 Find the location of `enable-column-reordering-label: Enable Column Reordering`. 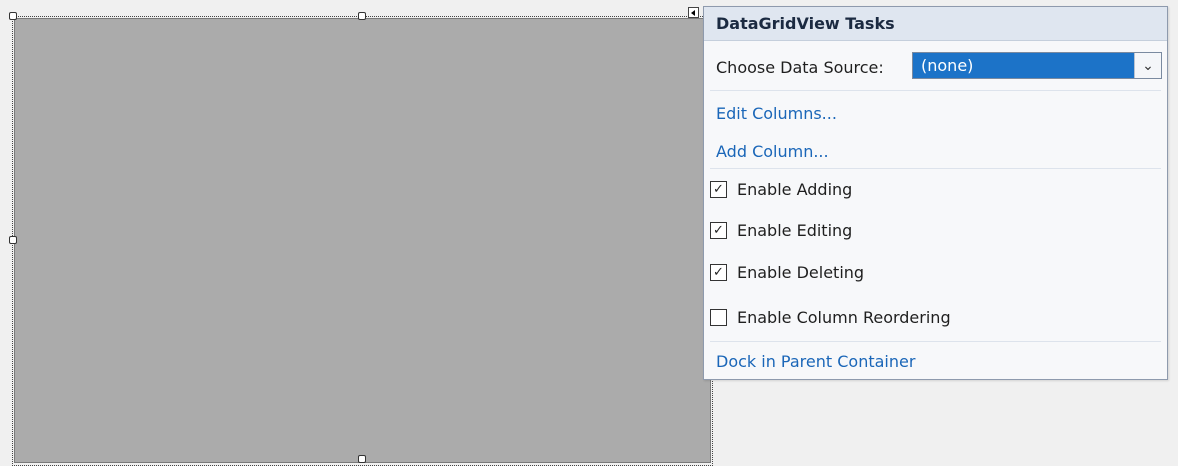

enable-column-reordering-label: Enable Column Reordering is located at coordinates (844, 317).